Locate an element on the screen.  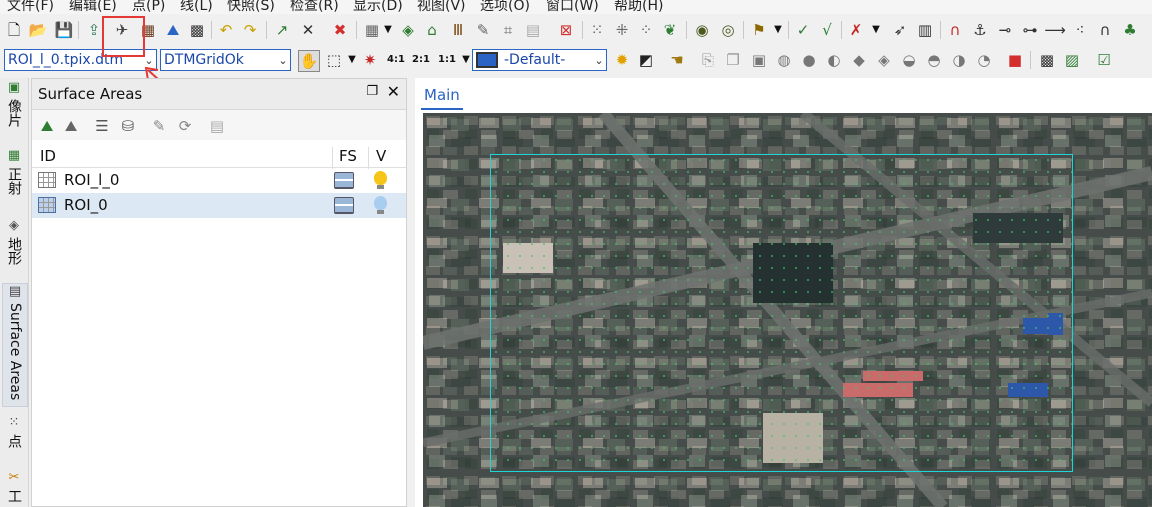
cube2-icon: ◈ is located at coordinates (884, 60).